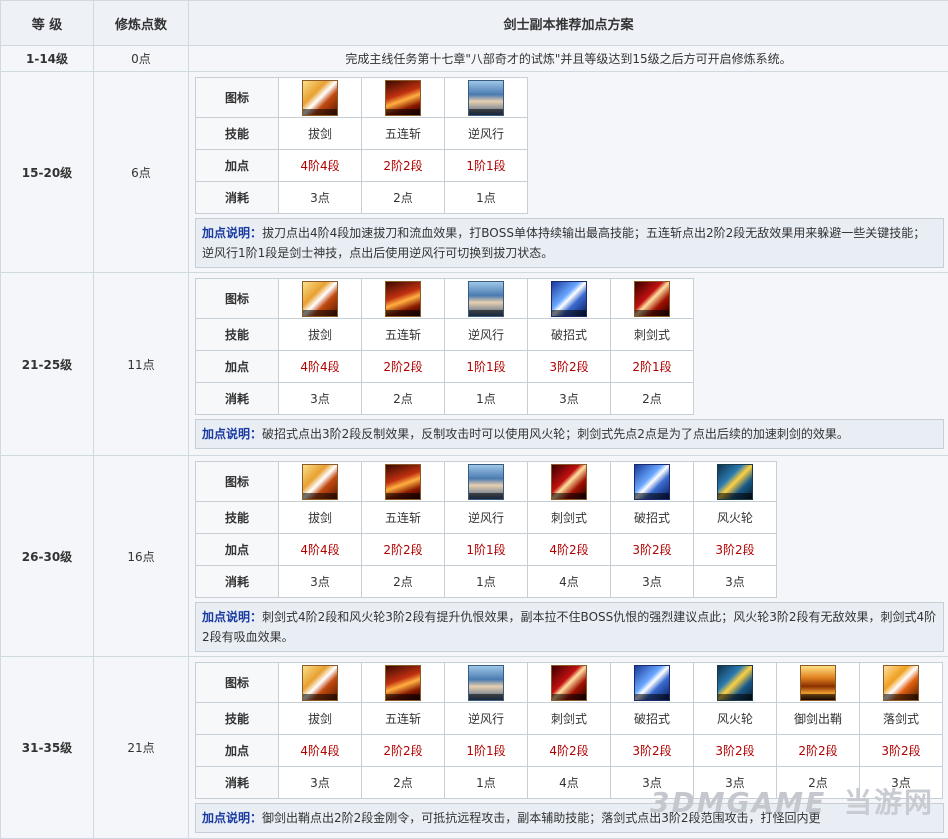 The width and height of the screenshot is (948, 839). I want to click on combo-icon, so click(403, 683).